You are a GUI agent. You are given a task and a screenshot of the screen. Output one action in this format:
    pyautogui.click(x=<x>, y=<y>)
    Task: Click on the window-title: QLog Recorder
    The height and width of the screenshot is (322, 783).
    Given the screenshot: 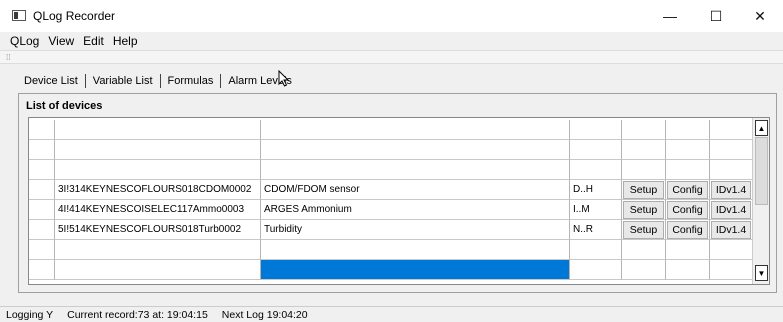 What is the action you would take?
    pyautogui.click(x=74, y=16)
    